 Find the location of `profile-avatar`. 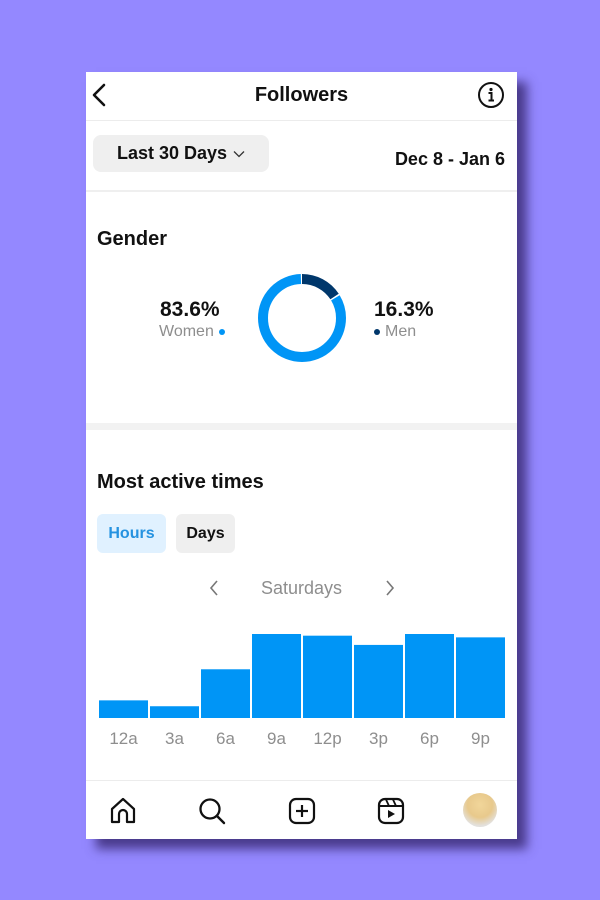

profile-avatar is located at coordinates (480, 810).